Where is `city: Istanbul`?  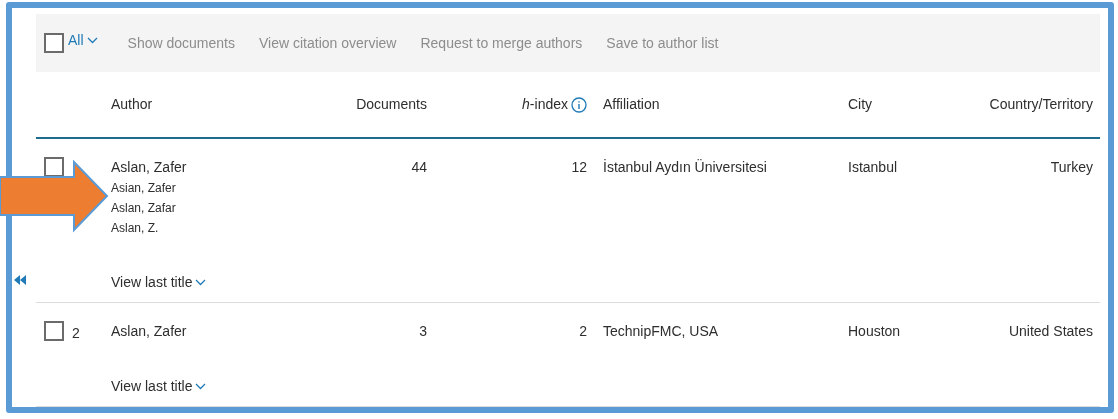
city: Istanbul is located at coordinates (873, 167).